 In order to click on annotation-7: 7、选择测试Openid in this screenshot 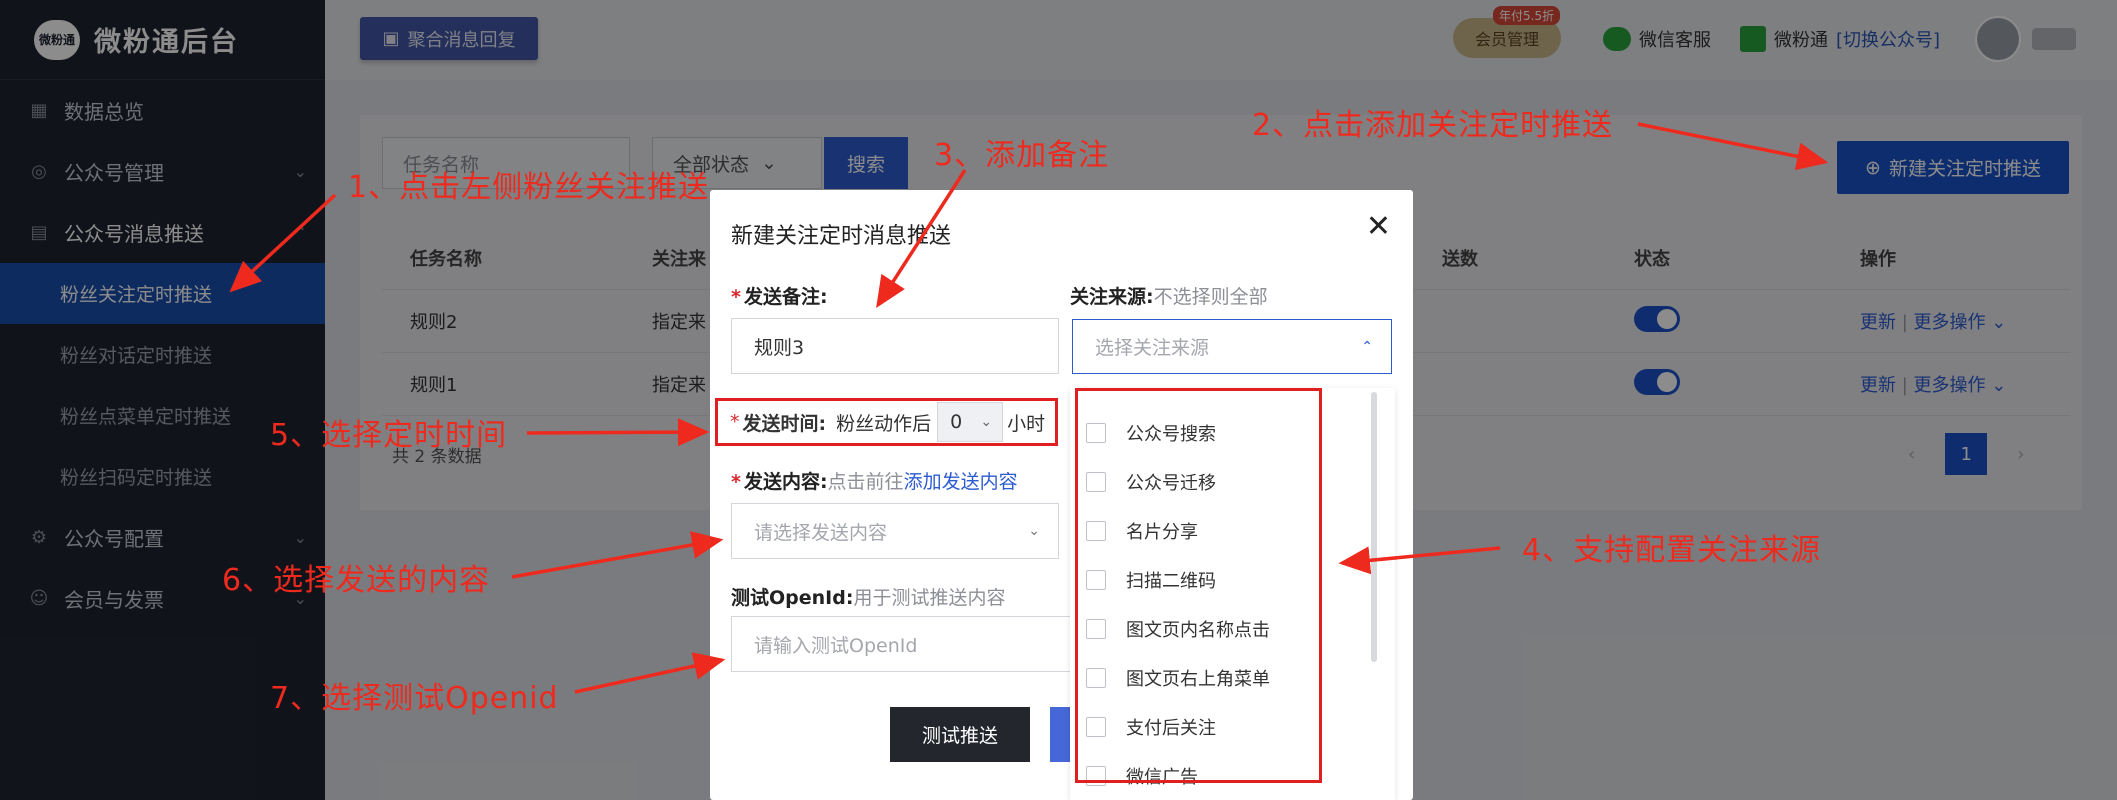, I will do `click(414, 698)`.